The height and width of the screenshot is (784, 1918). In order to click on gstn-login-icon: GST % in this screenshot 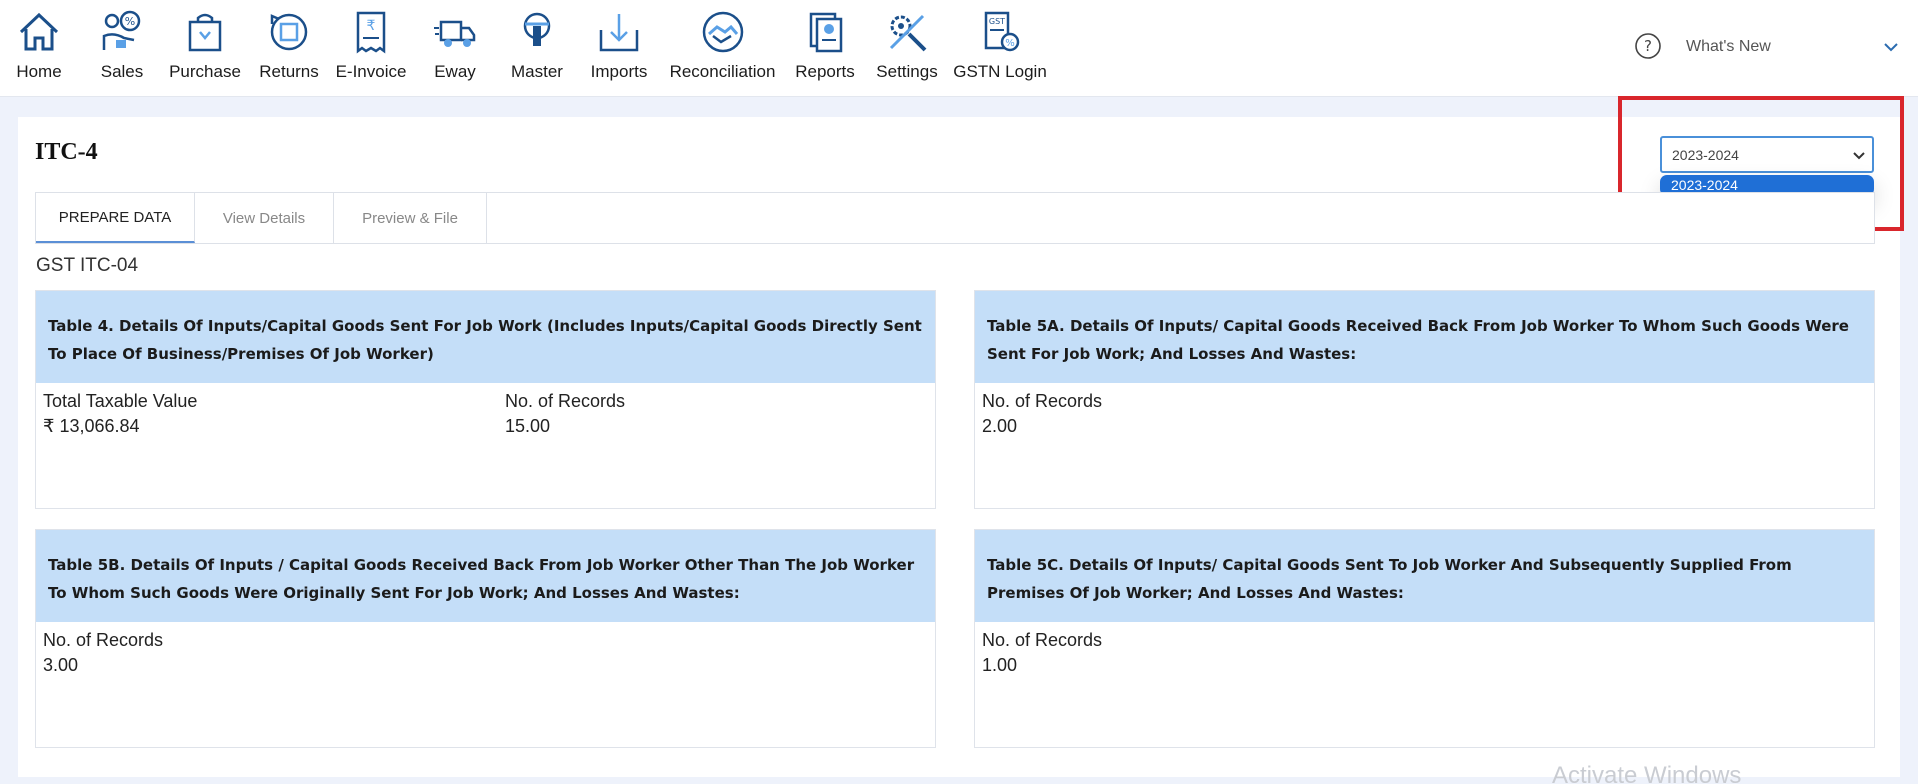, I will do `click(1002, 31)`.